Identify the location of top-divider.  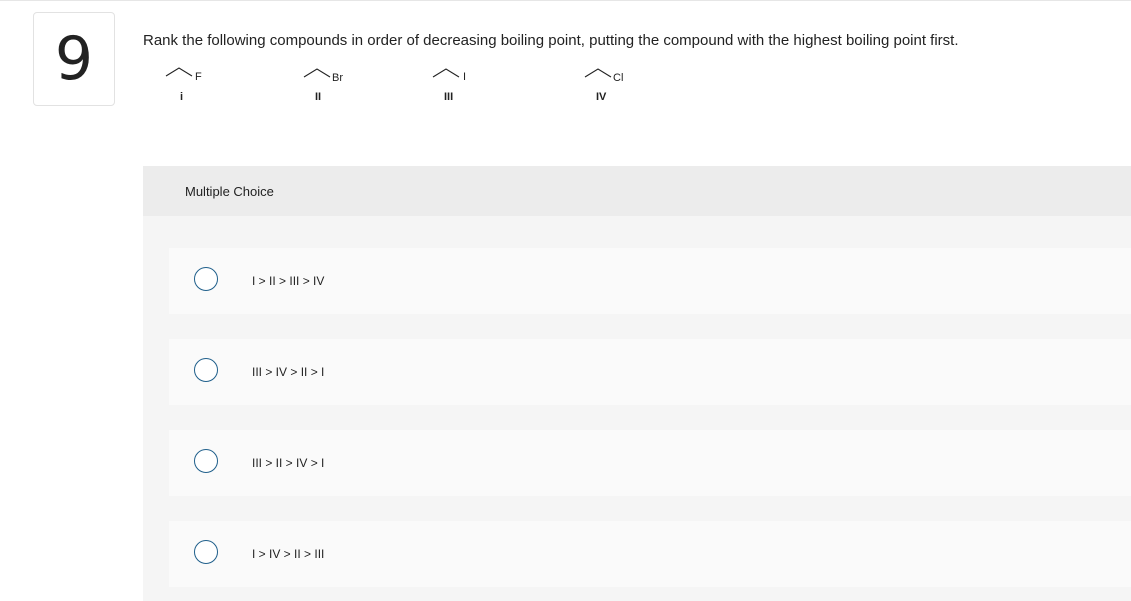
(565, 0).